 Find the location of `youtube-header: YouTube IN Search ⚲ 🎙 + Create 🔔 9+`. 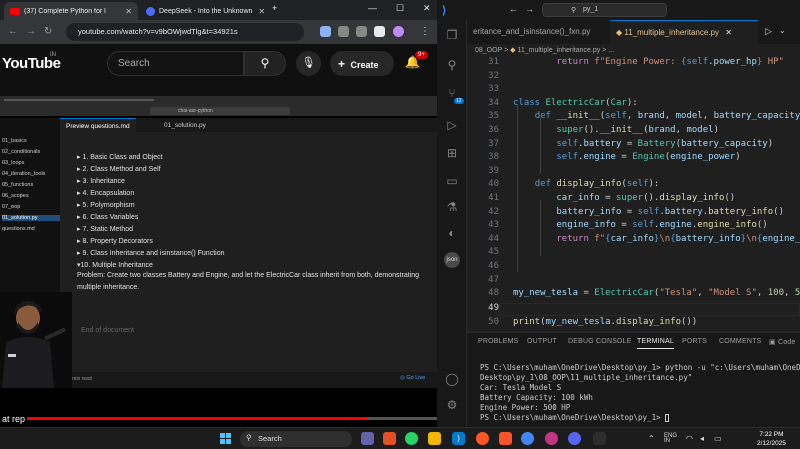

youtube-header: YouTube IN Search ⚲ 🎙 + Create 🔔 9+ is located at coordinates (218, 65).